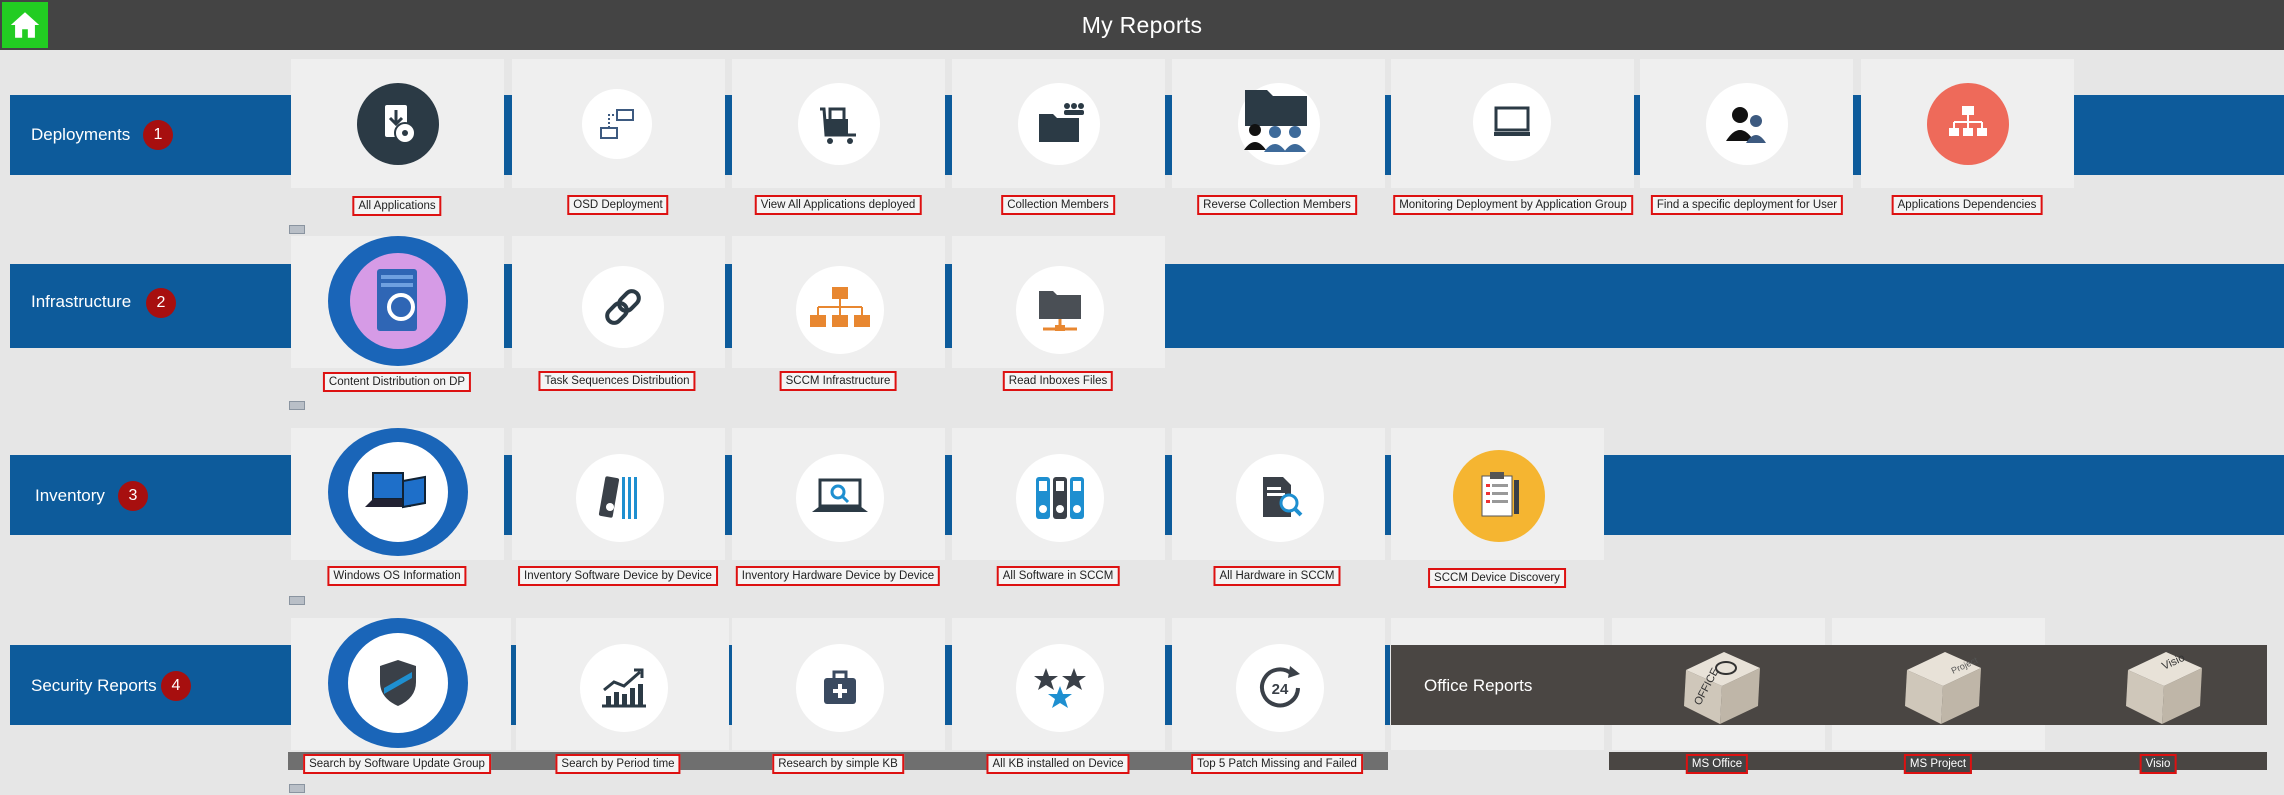  I want to click on report-label: Search by Software Update Group, so click(397, 764).